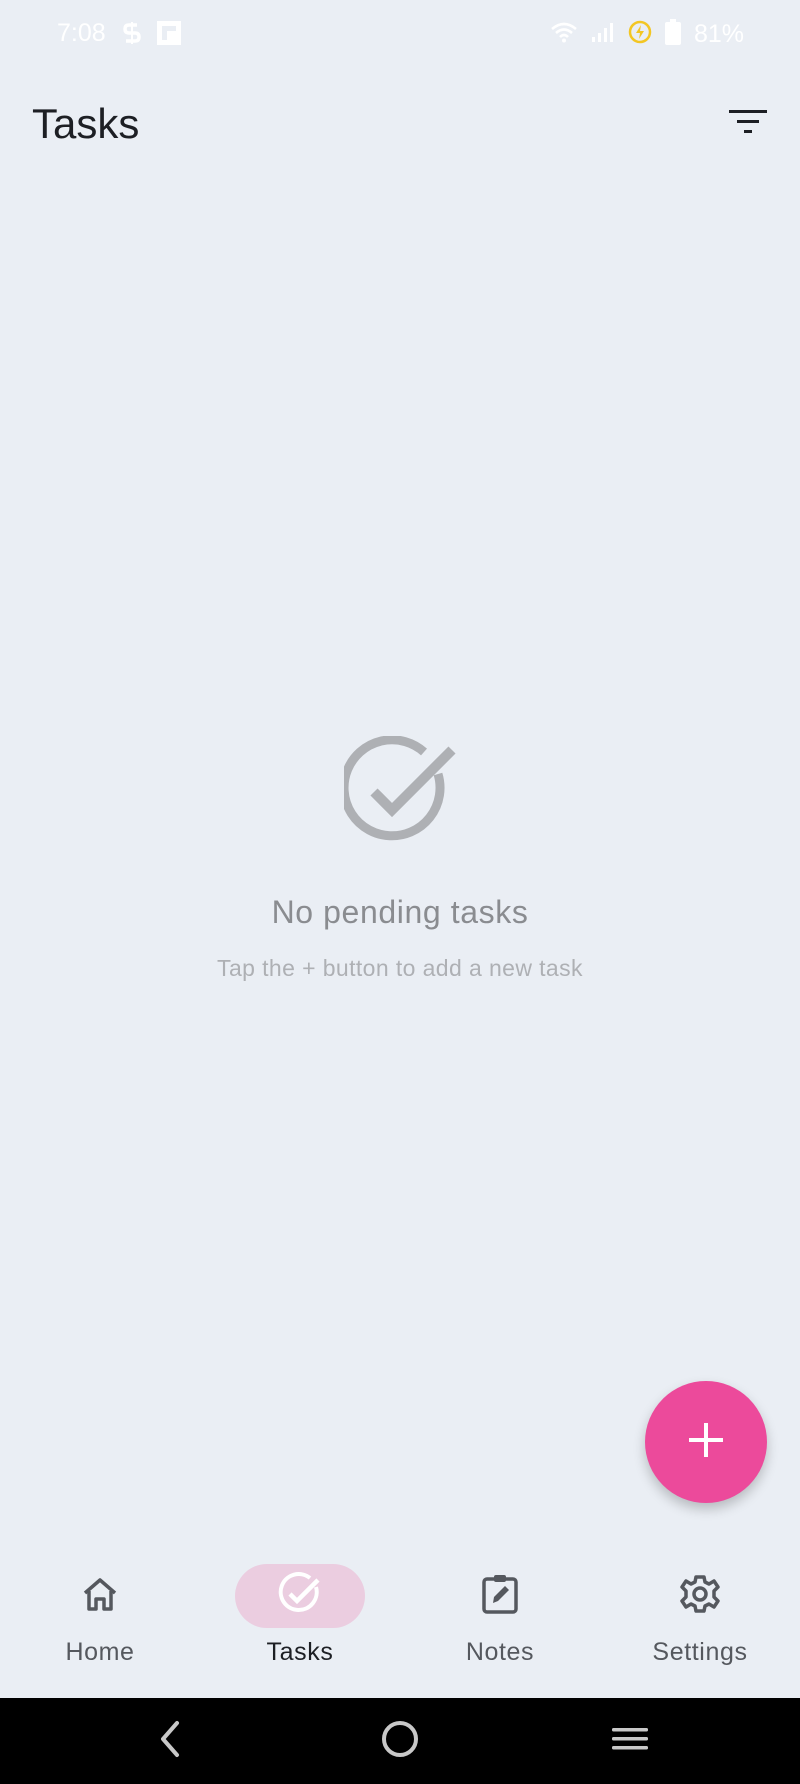 The image size is (800, 1784). What do you see at coordinates (400, 33) in the screenshot?
I see `status-bar: 7:08 81%` at bounding box center [400, 33].